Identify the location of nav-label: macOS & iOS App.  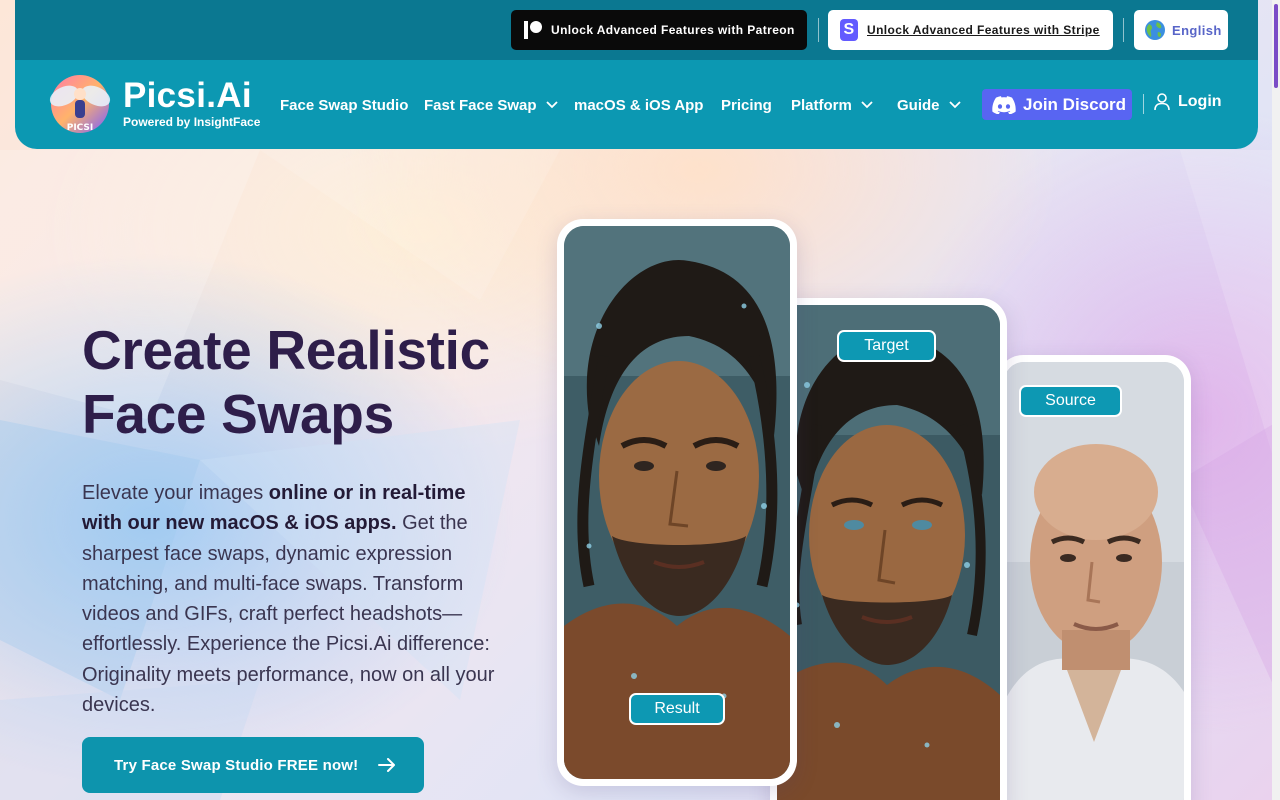
(639, 105).